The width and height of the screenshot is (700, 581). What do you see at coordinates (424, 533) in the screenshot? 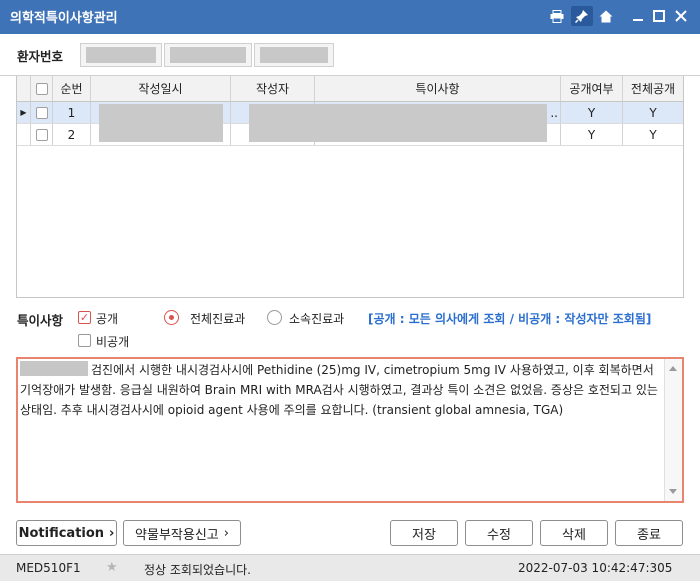
I see `save-button: 저장` at bounding box center [424, 533].